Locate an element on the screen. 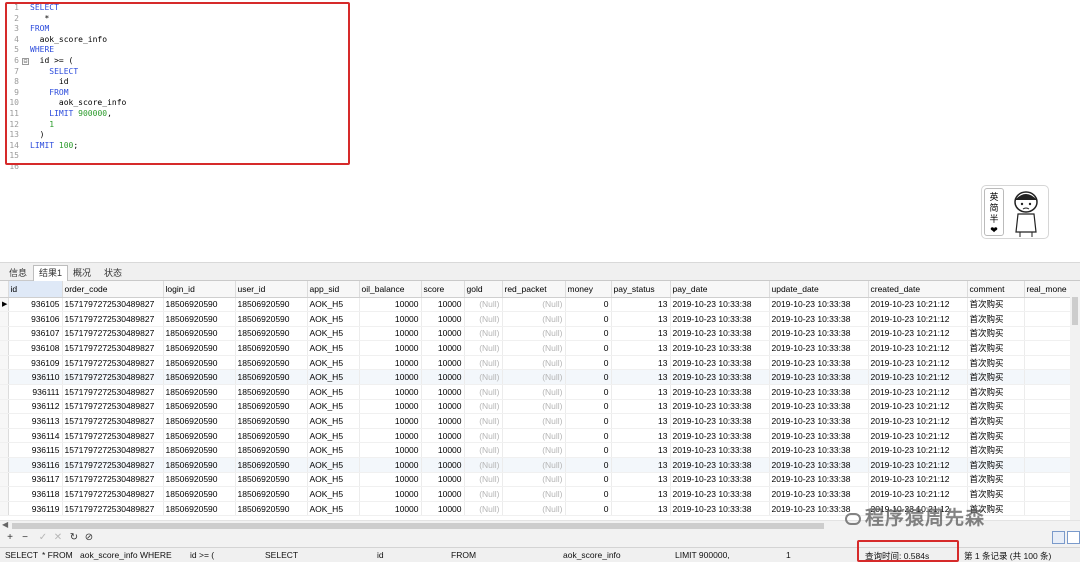 This screenshot has width=1080, height=562. column-header-gold: gold is located at coordinates (483, 289).